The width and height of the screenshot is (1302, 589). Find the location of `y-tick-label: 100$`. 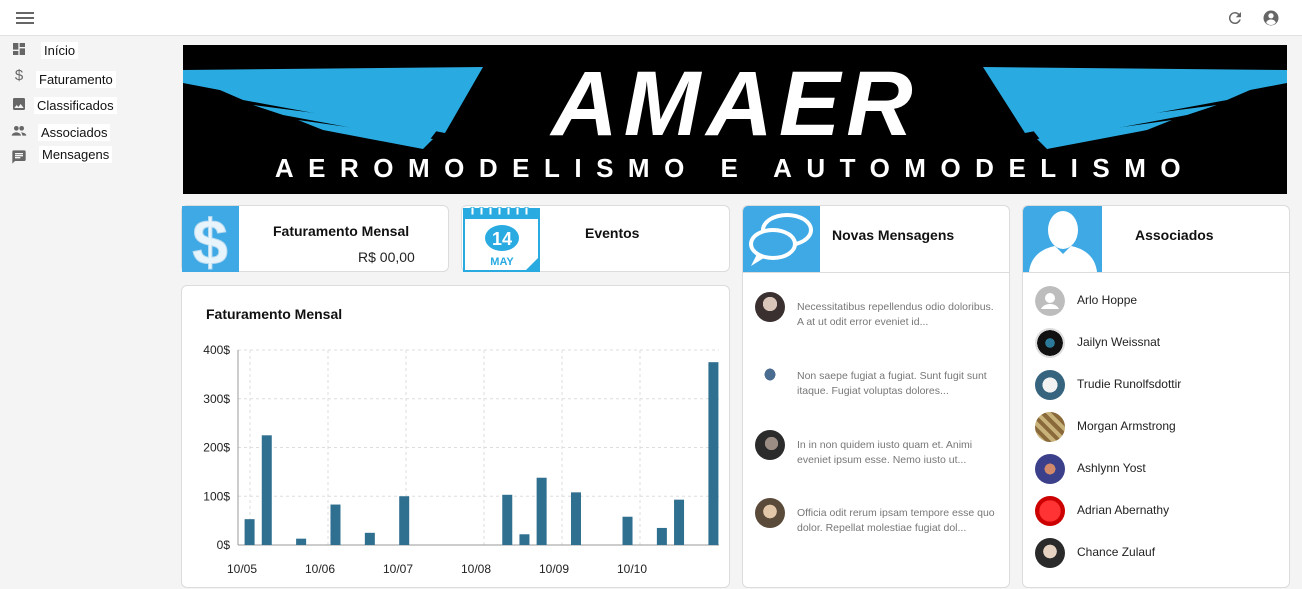

y-tick-label: 100$ is located at coordinates (216, 496).